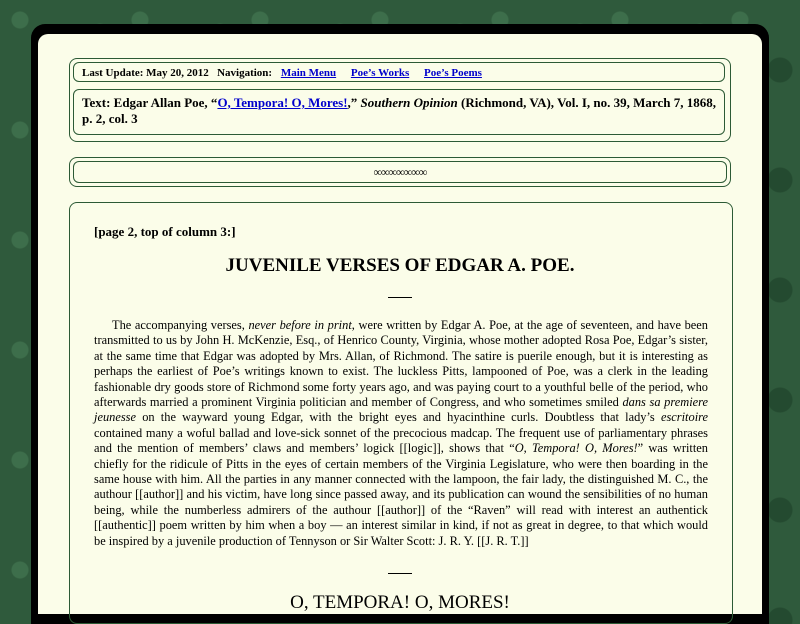  Describe the element at coordinates (245, 73) in the screenshot. I see `navigation-label: Navigation:` at that location.